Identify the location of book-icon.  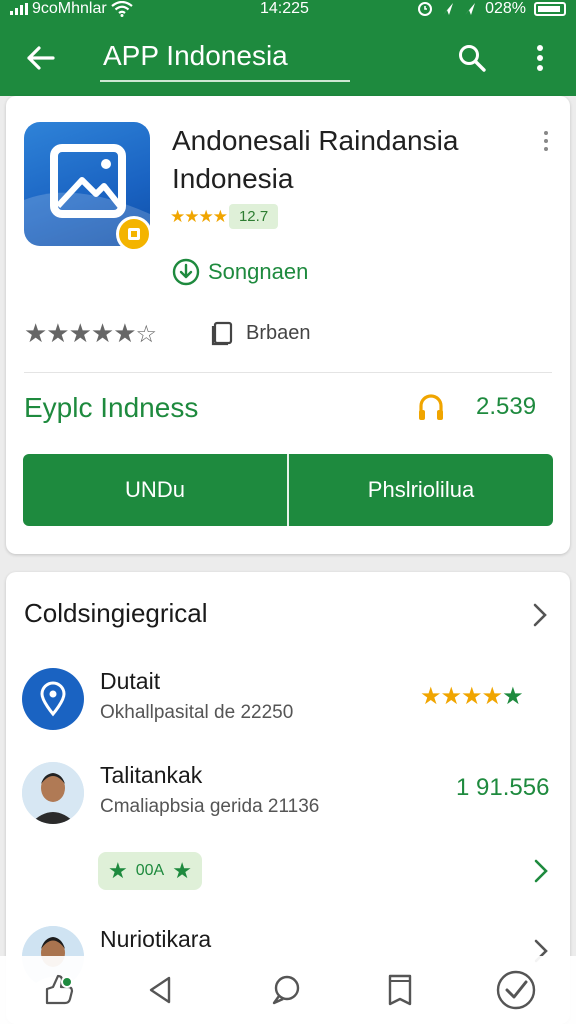
(400, 990).